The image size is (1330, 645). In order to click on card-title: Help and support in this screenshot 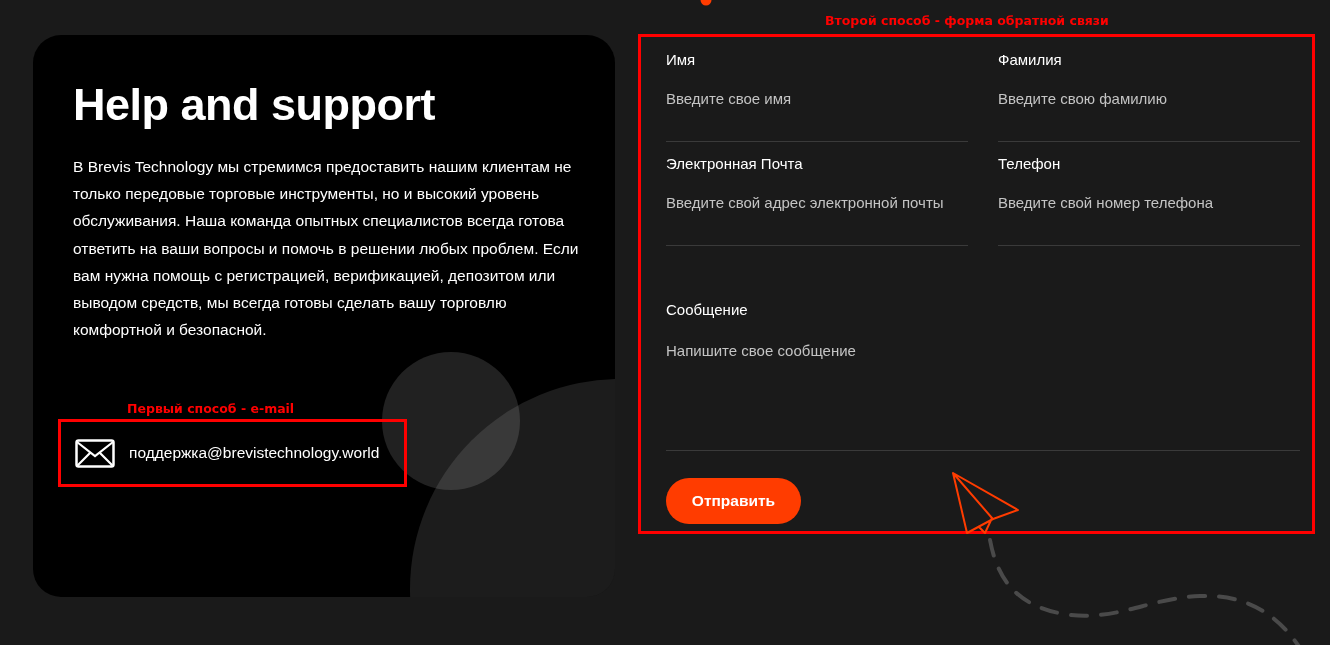, I will do `click(254, 105)`.